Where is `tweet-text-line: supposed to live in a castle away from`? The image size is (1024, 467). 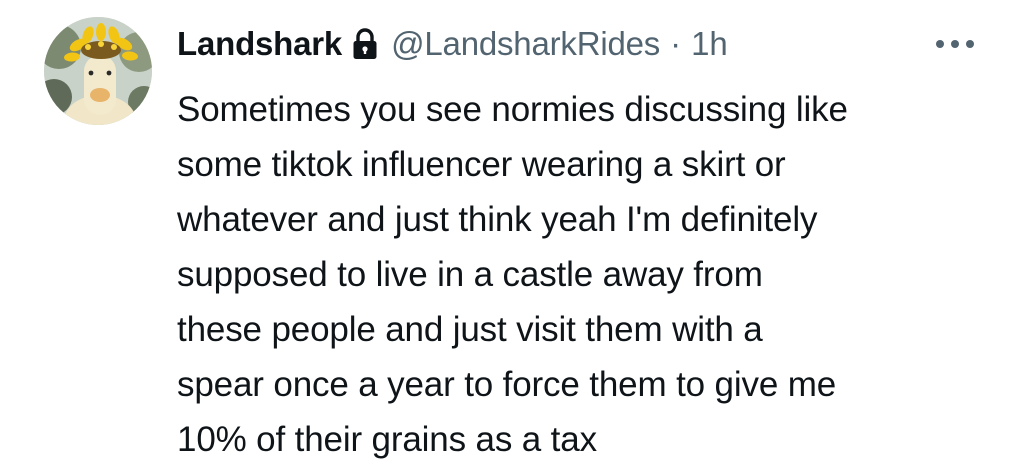
tweet-text-line: supposed to live in a castle away from is located at coordinates (470, 274).